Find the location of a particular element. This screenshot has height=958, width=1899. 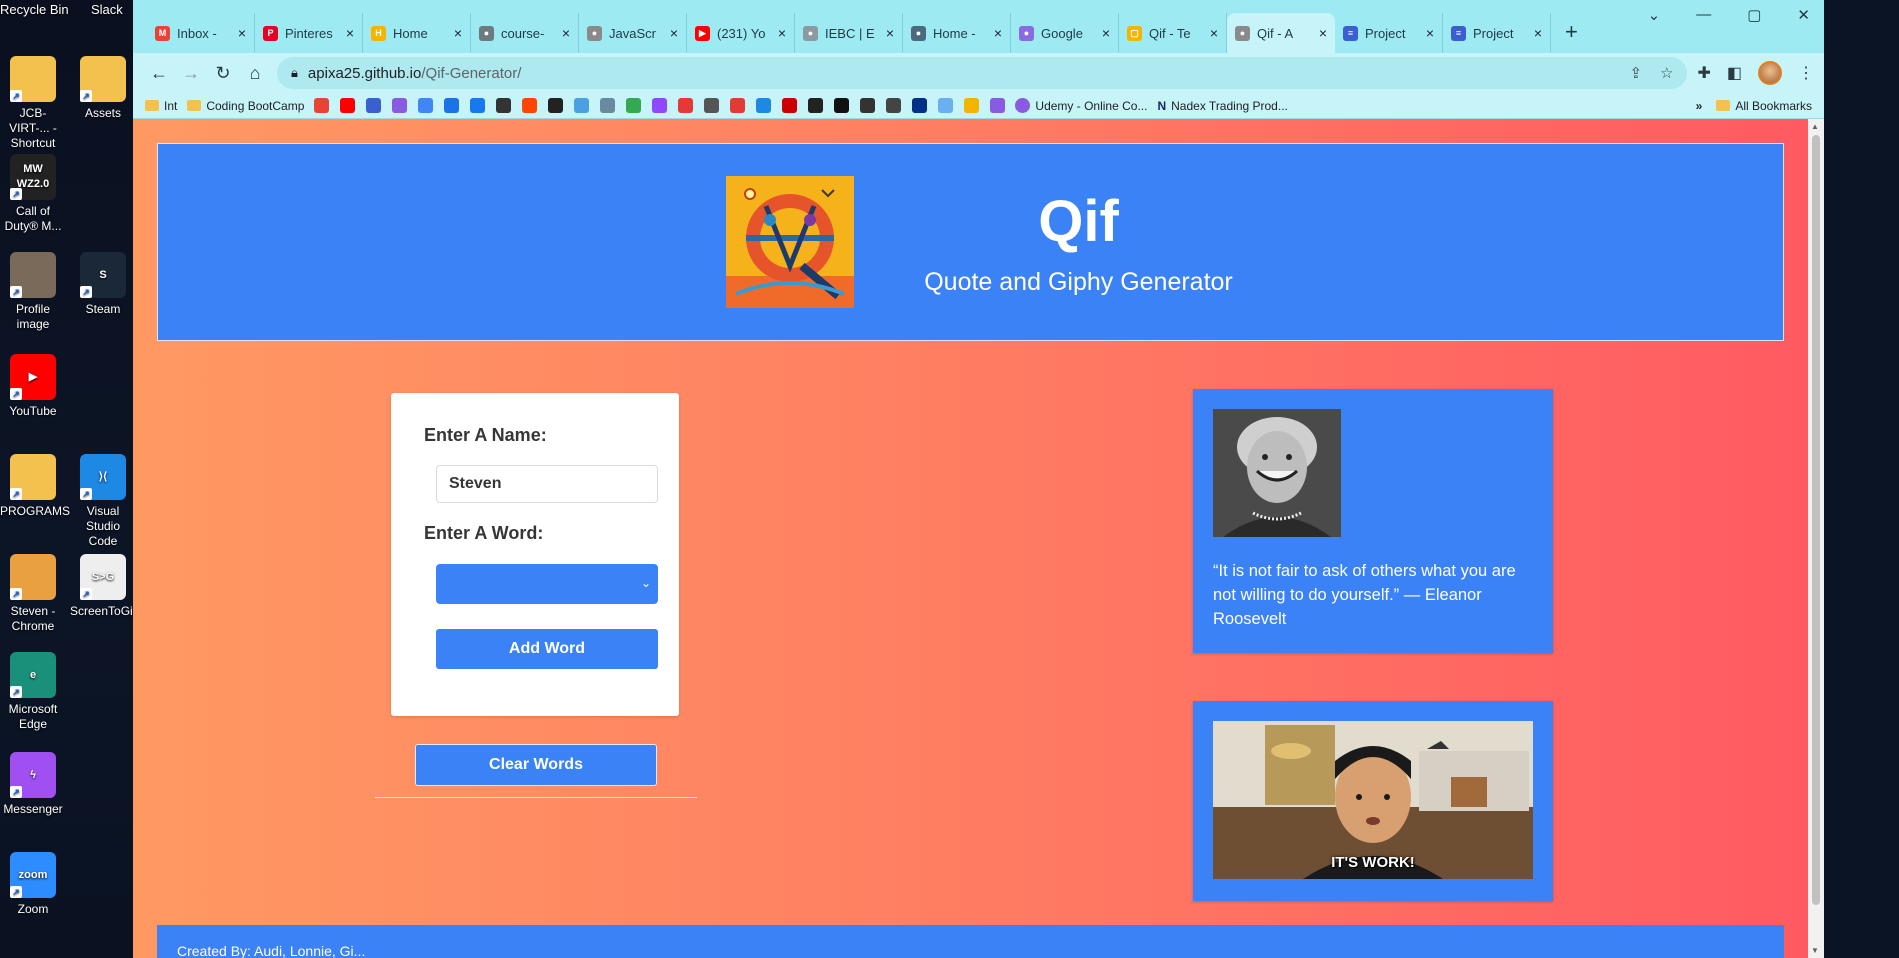

desktop-icon-8: ↗ Steven - Chrome is located at coordinates (33, 594).